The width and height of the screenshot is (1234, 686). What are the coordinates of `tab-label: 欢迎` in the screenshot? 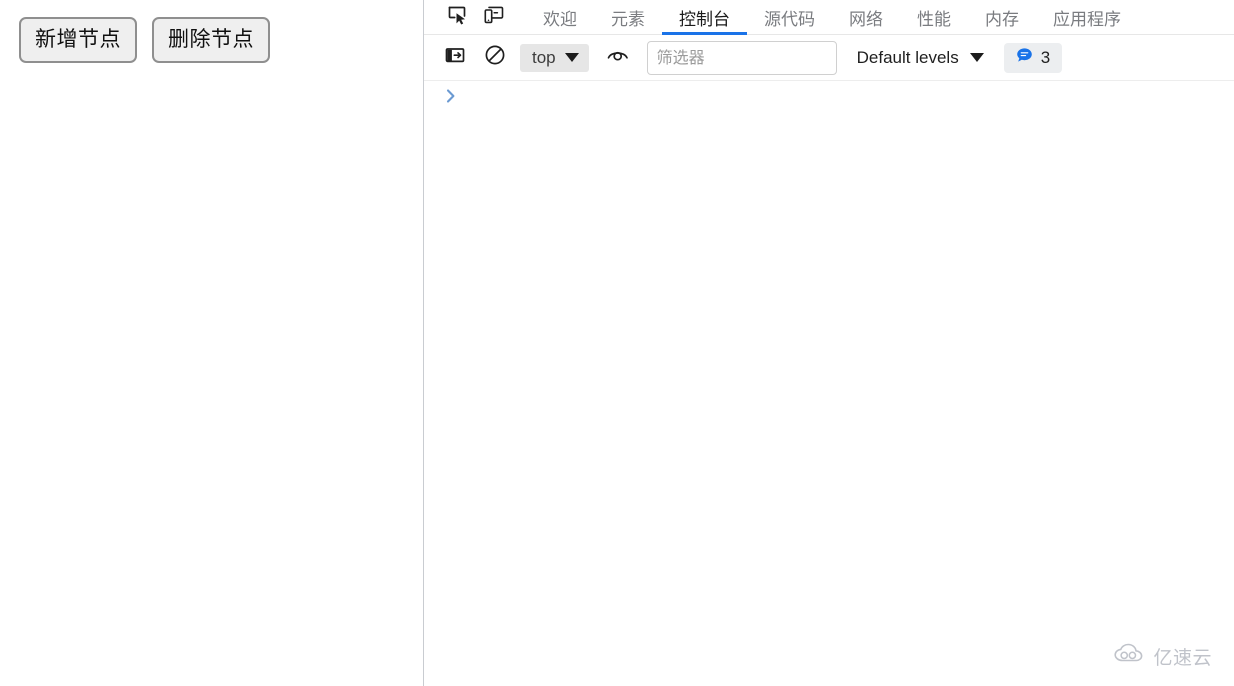 It's located at (560, 19).